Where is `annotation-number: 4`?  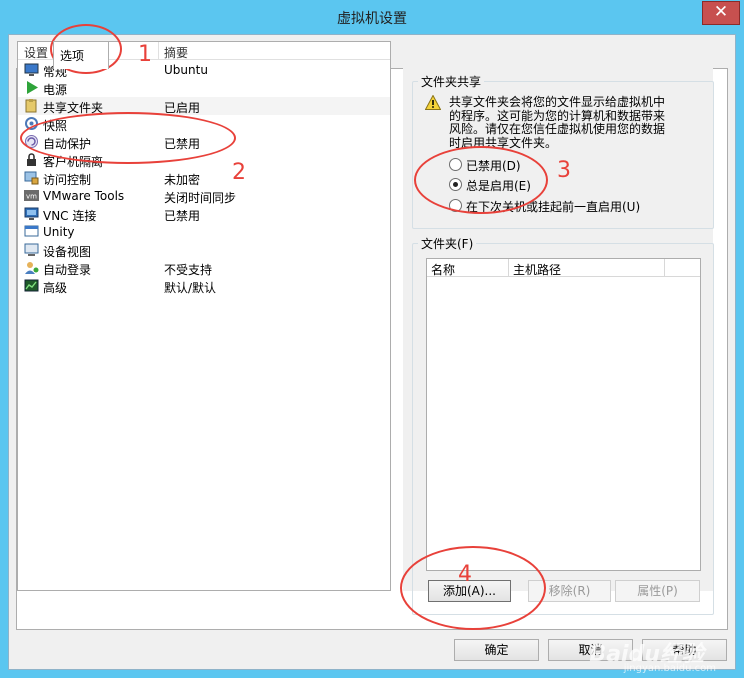 annotation-number: 4 is located at coordinates (465, 574).